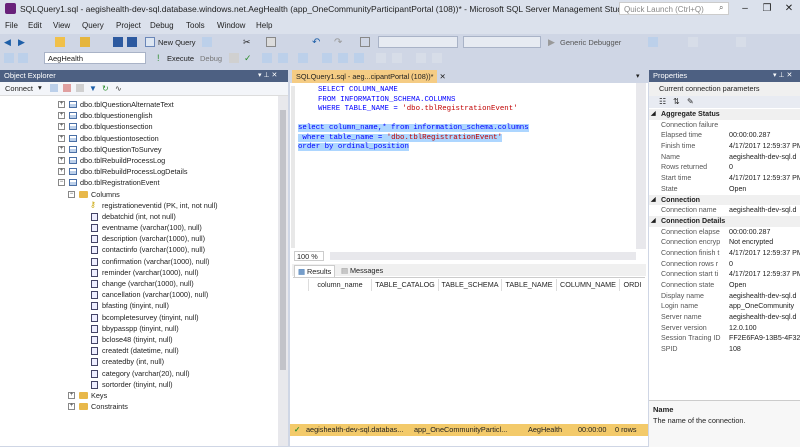 The height and width of the screenshot is (447, 800). Describe the element at coordinates (249, 58) in the screenshot. I see `parse-icon: ✓` at that location.